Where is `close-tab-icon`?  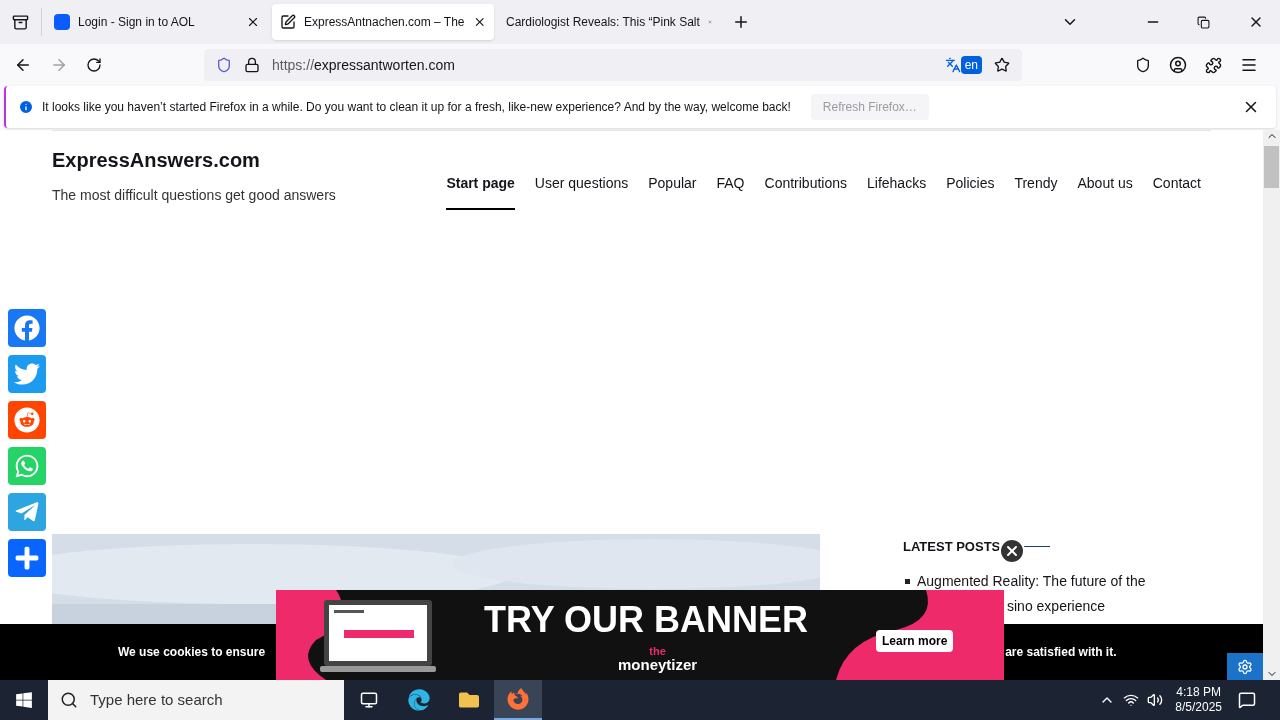
close-tab-icon is located at coordinates (253, 22).